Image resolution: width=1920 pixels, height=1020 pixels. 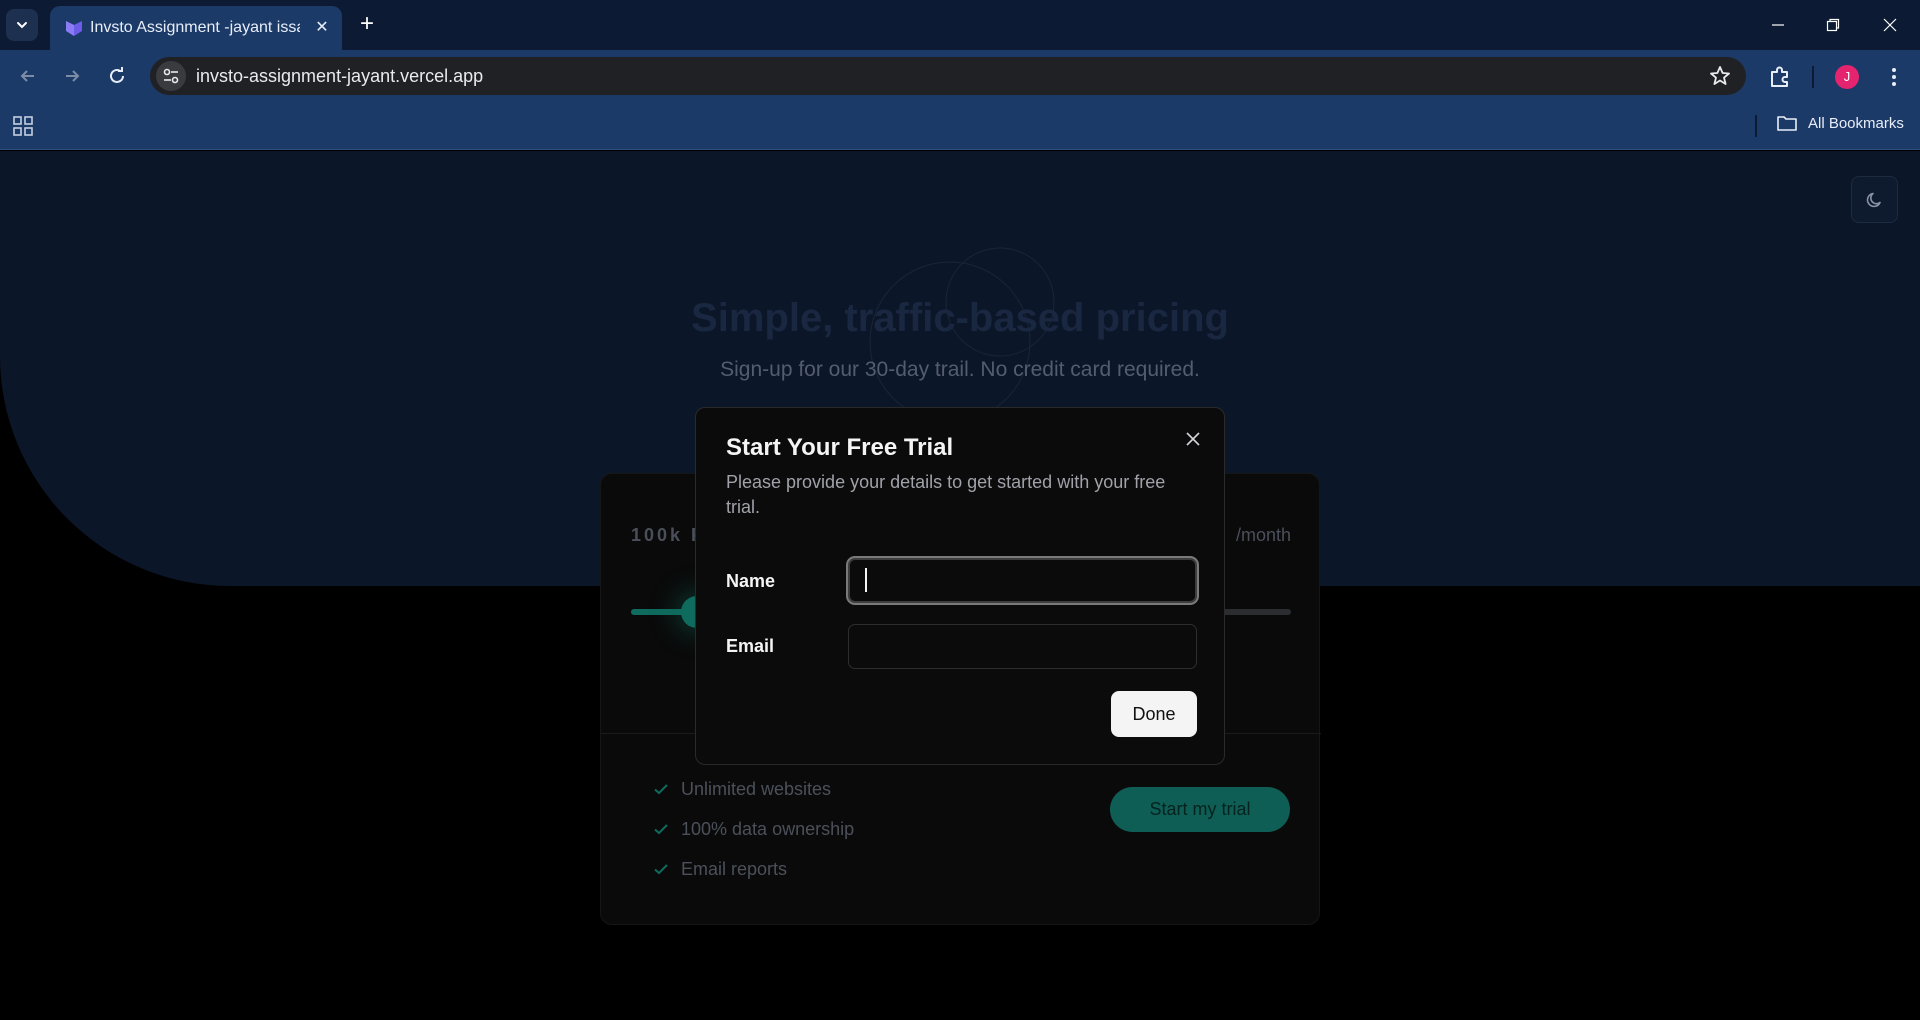 I want to click on reload-button, so click(x=117, y=76).